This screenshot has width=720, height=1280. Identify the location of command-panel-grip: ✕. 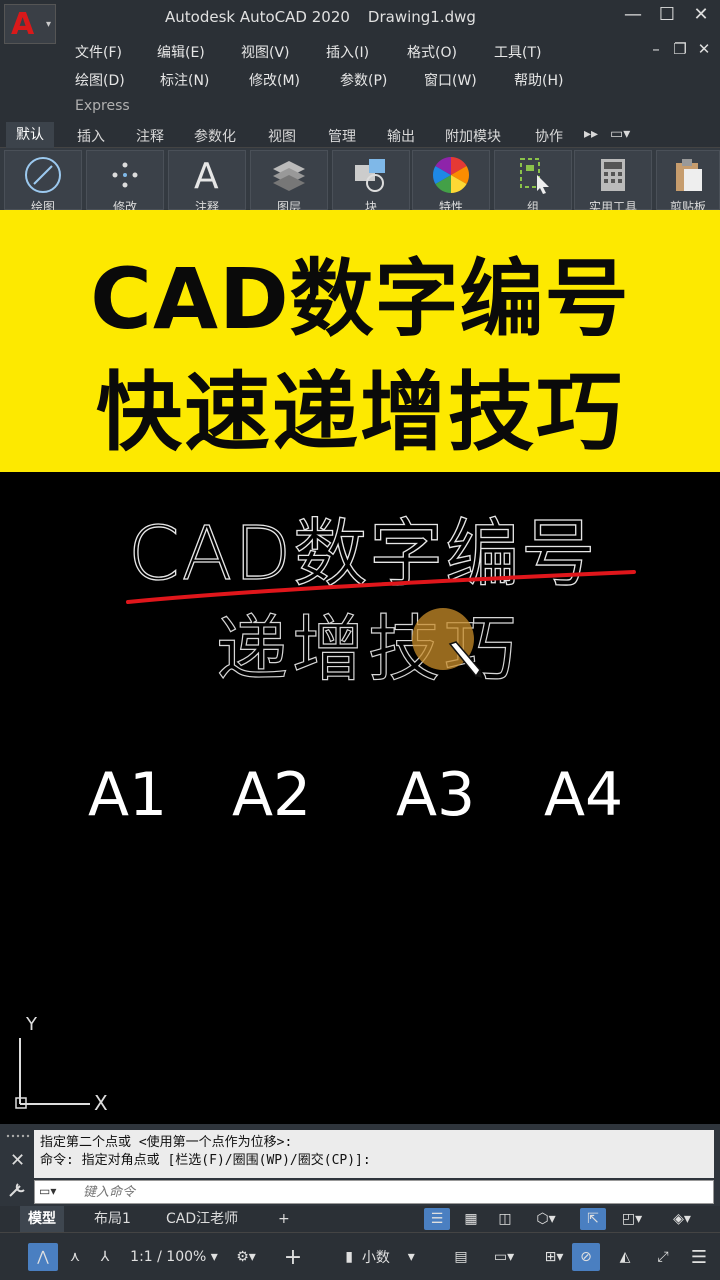
(17, 1165).